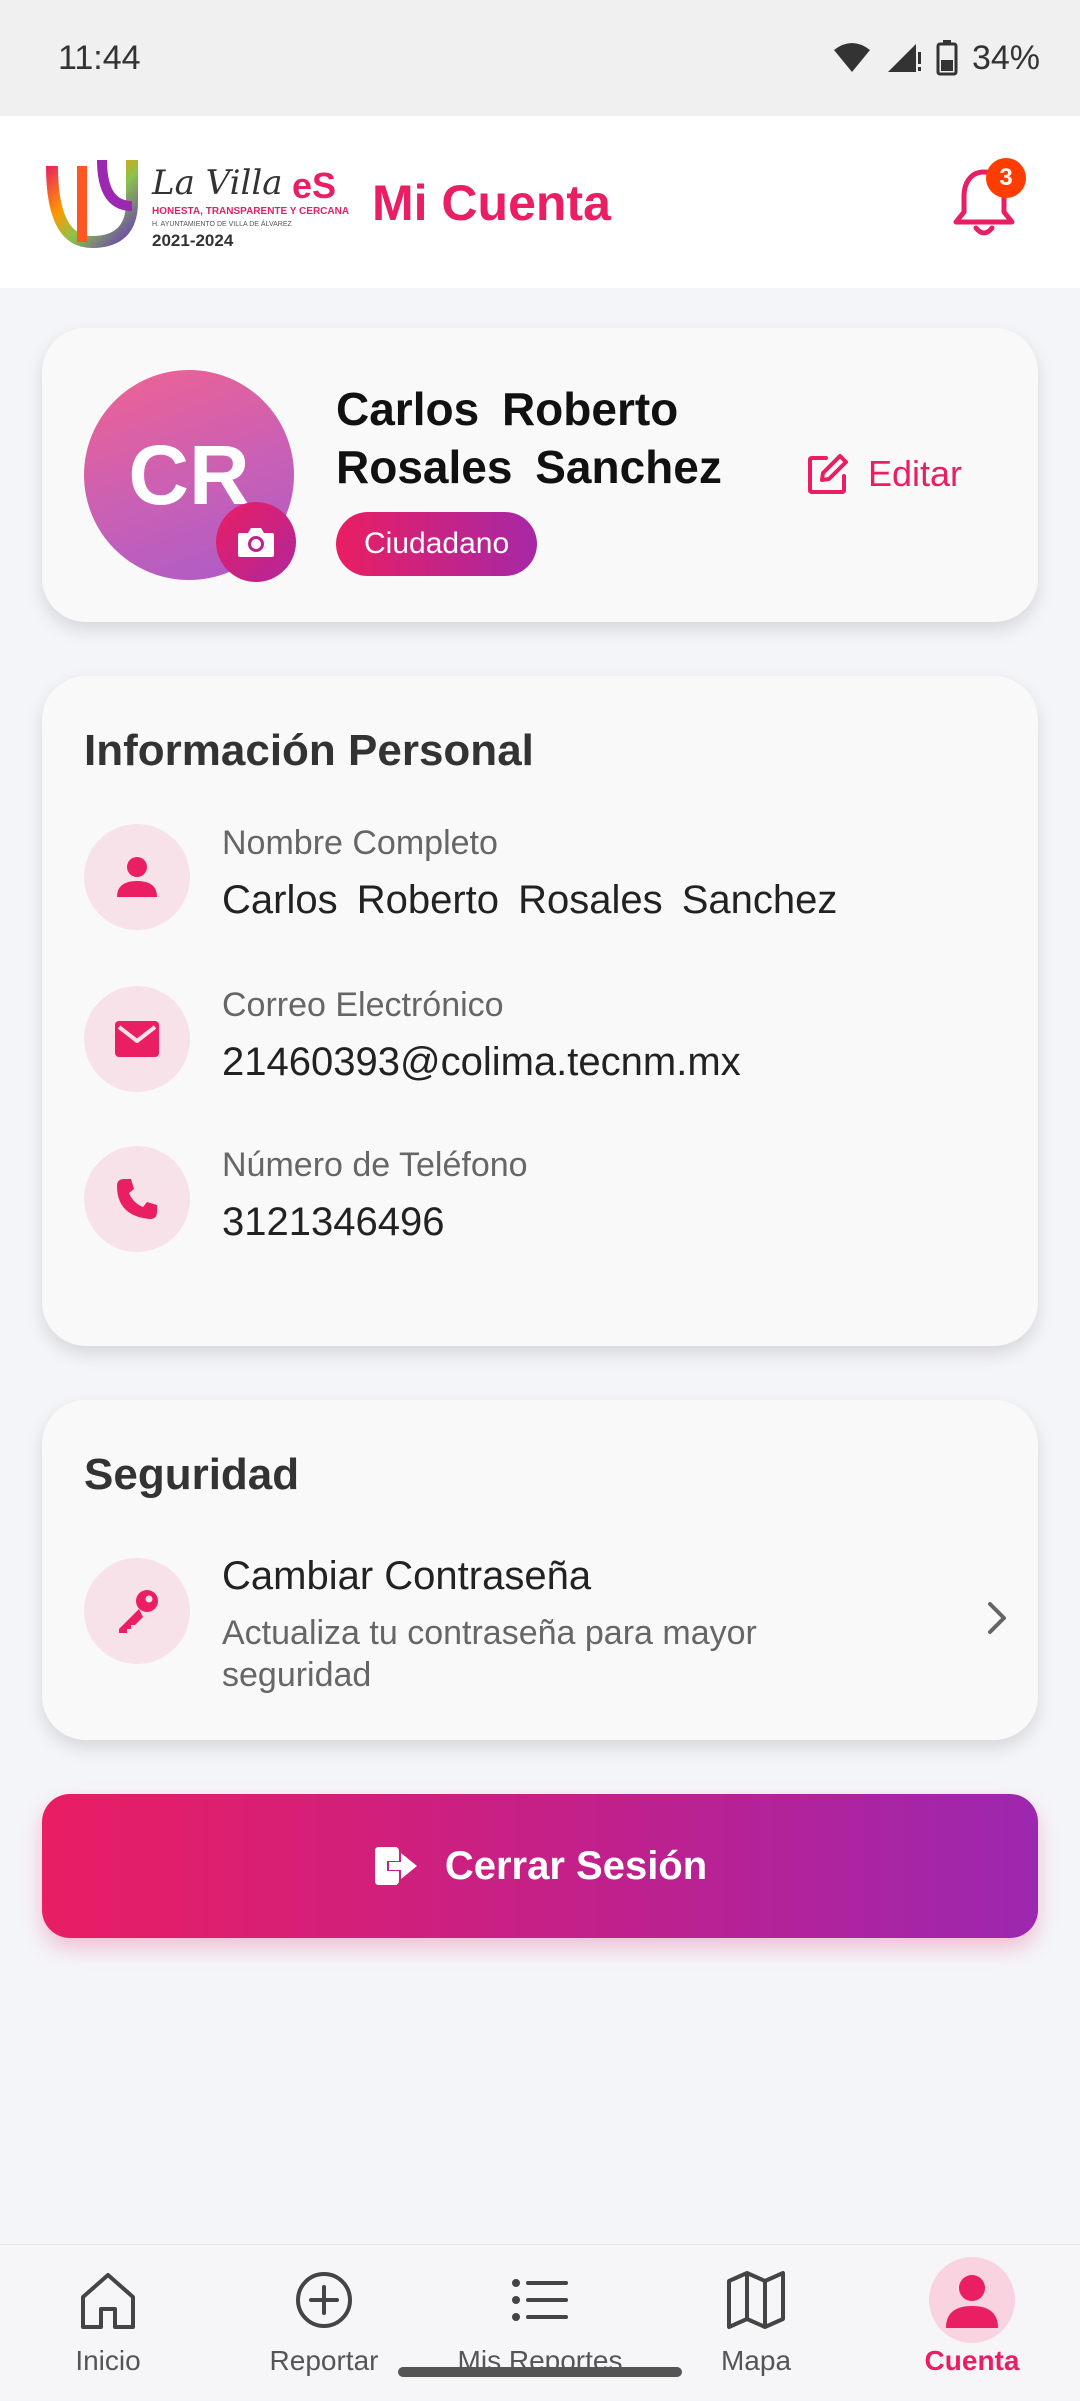 The image size is (1080, 2401). Describe the element at coordinates (540, 2300) in the screenshot. I see `list-icon` at that location.